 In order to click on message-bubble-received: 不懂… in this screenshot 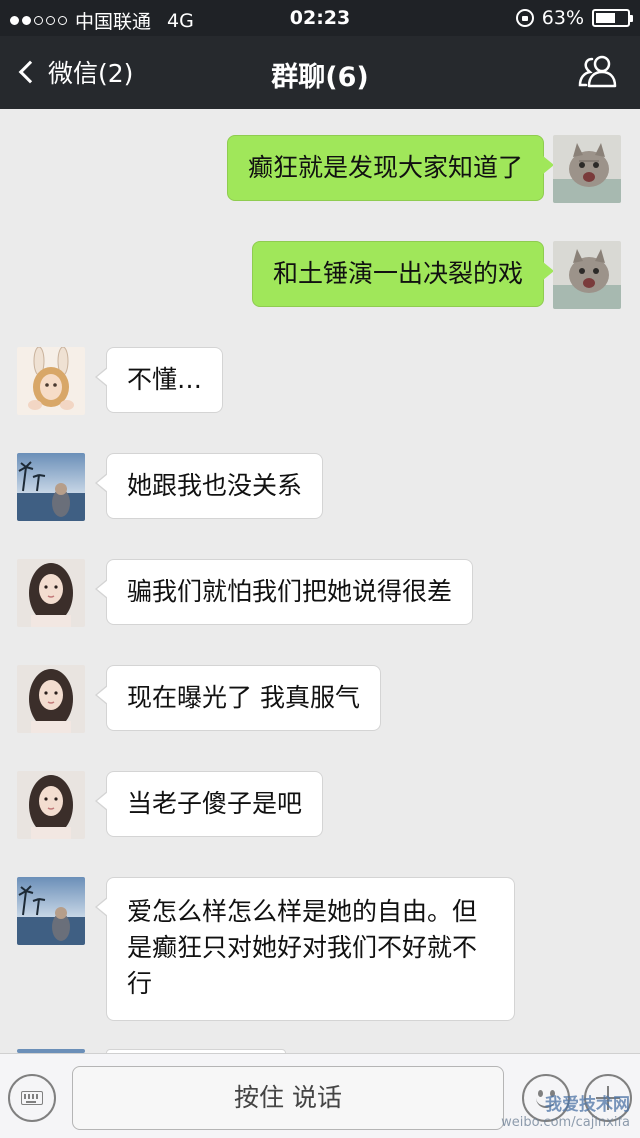, I will do `click(159, 380)`.